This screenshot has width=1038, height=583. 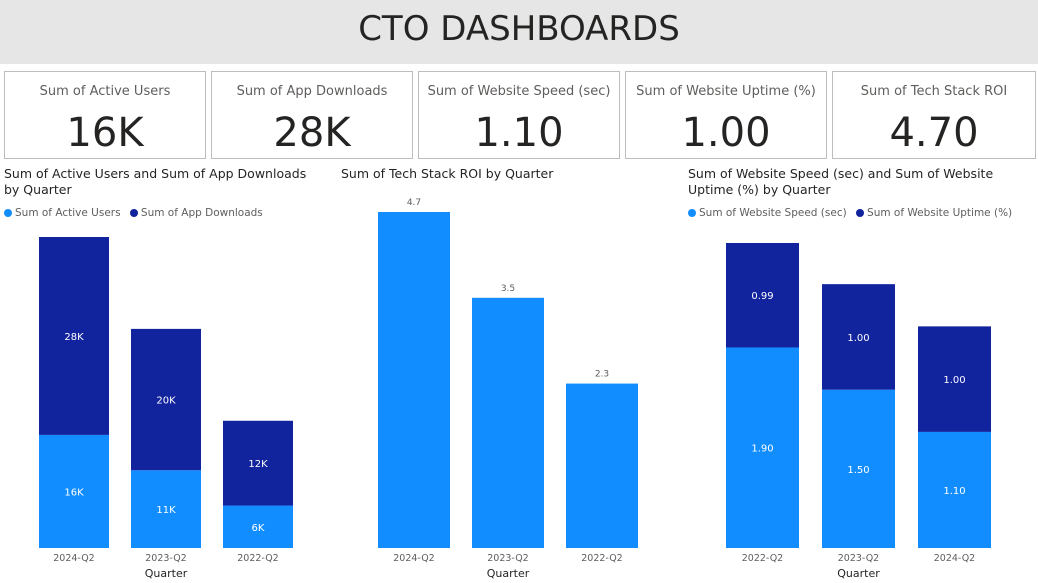 I want to click on legend-item: Sum of Website Speed (sec), so click(x=767, y=213).